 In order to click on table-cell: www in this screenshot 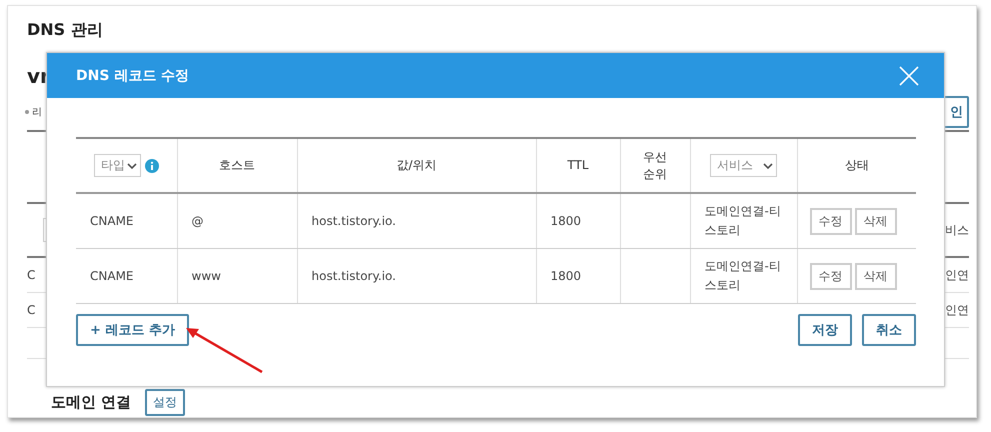, I will do `click(206, 275)`.